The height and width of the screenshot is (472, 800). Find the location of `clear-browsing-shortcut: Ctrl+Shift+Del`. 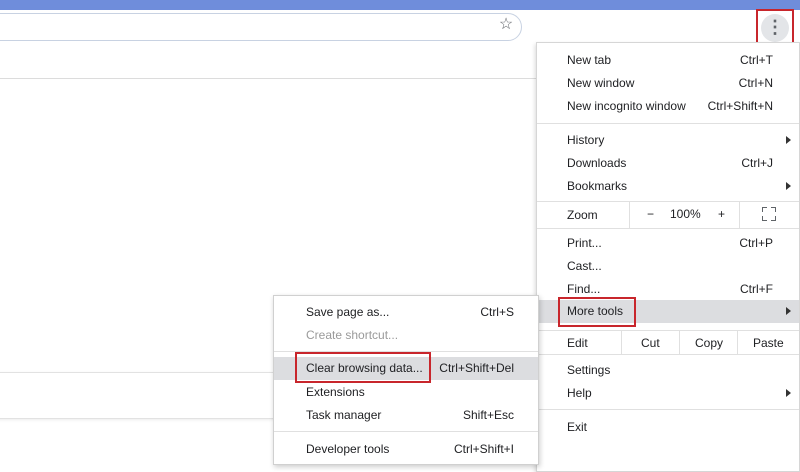

clear-browsing-shortcut: Ctrl+Shift+Del is located at coordinates (476, 368).